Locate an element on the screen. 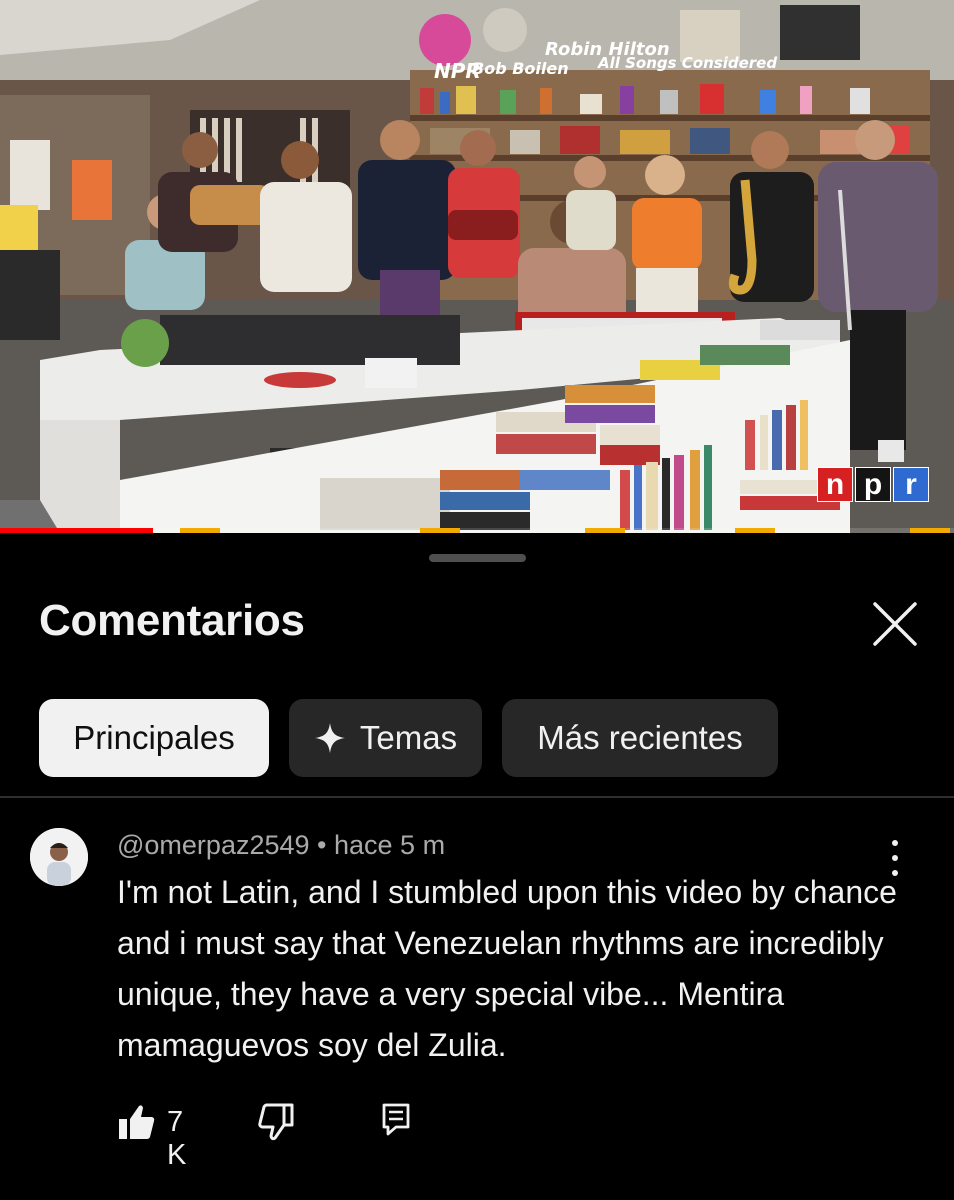 The height and width of the screenshot is (1200, 954). chip-principales: Principales is located at coordinates (154, 738).